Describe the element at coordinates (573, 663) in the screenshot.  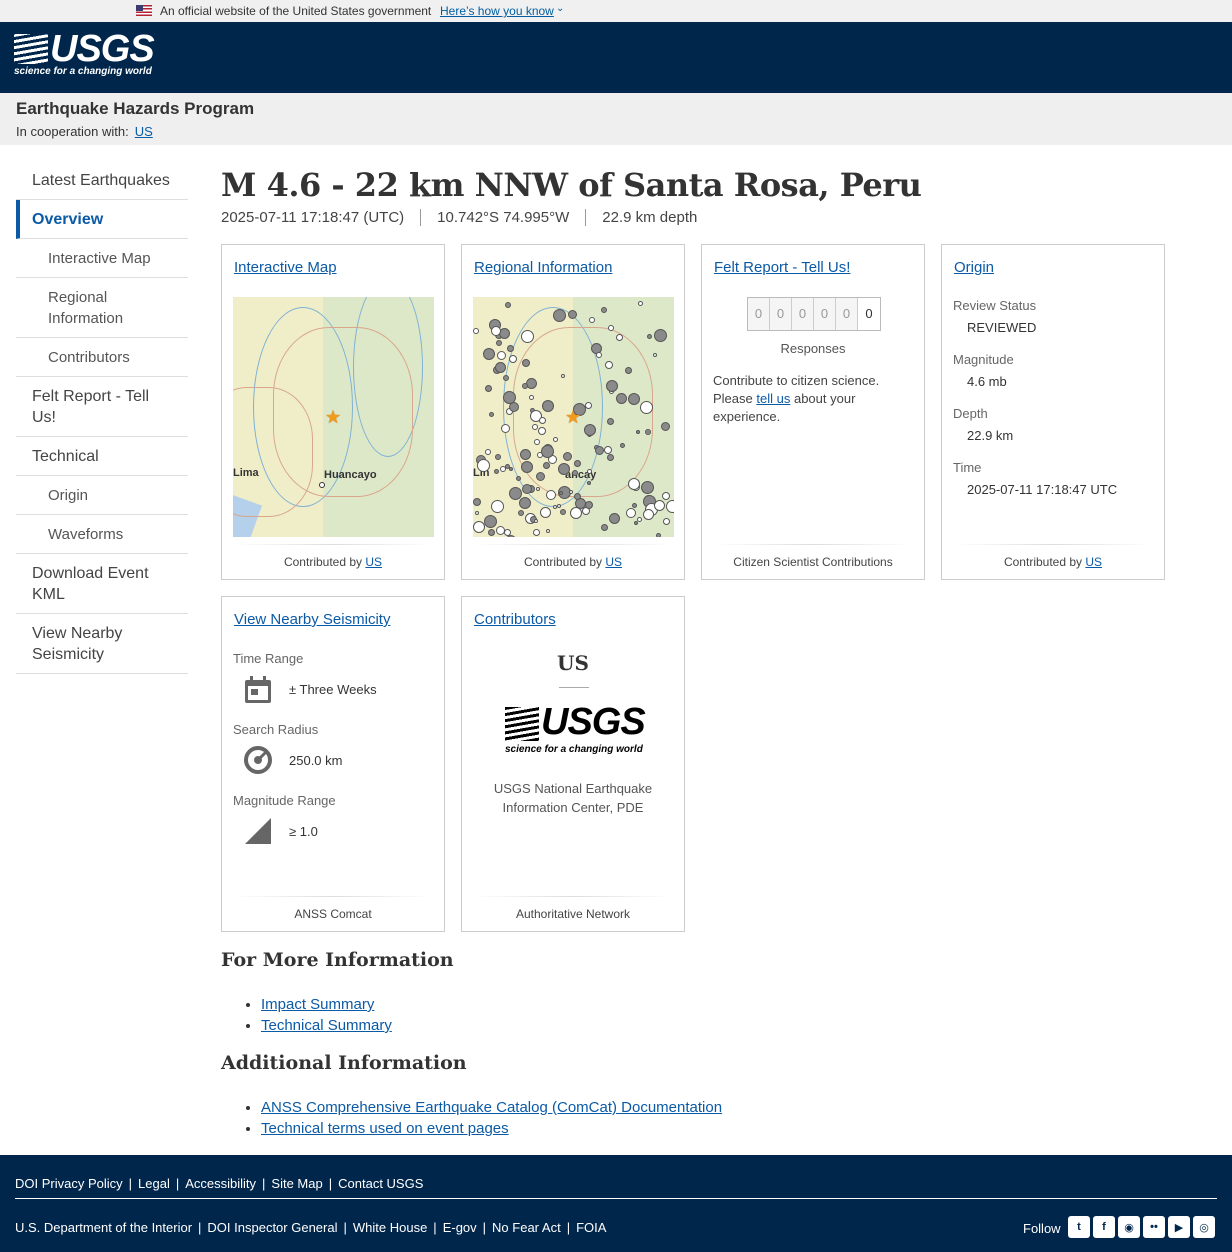
I see `network-code: US` at that location.